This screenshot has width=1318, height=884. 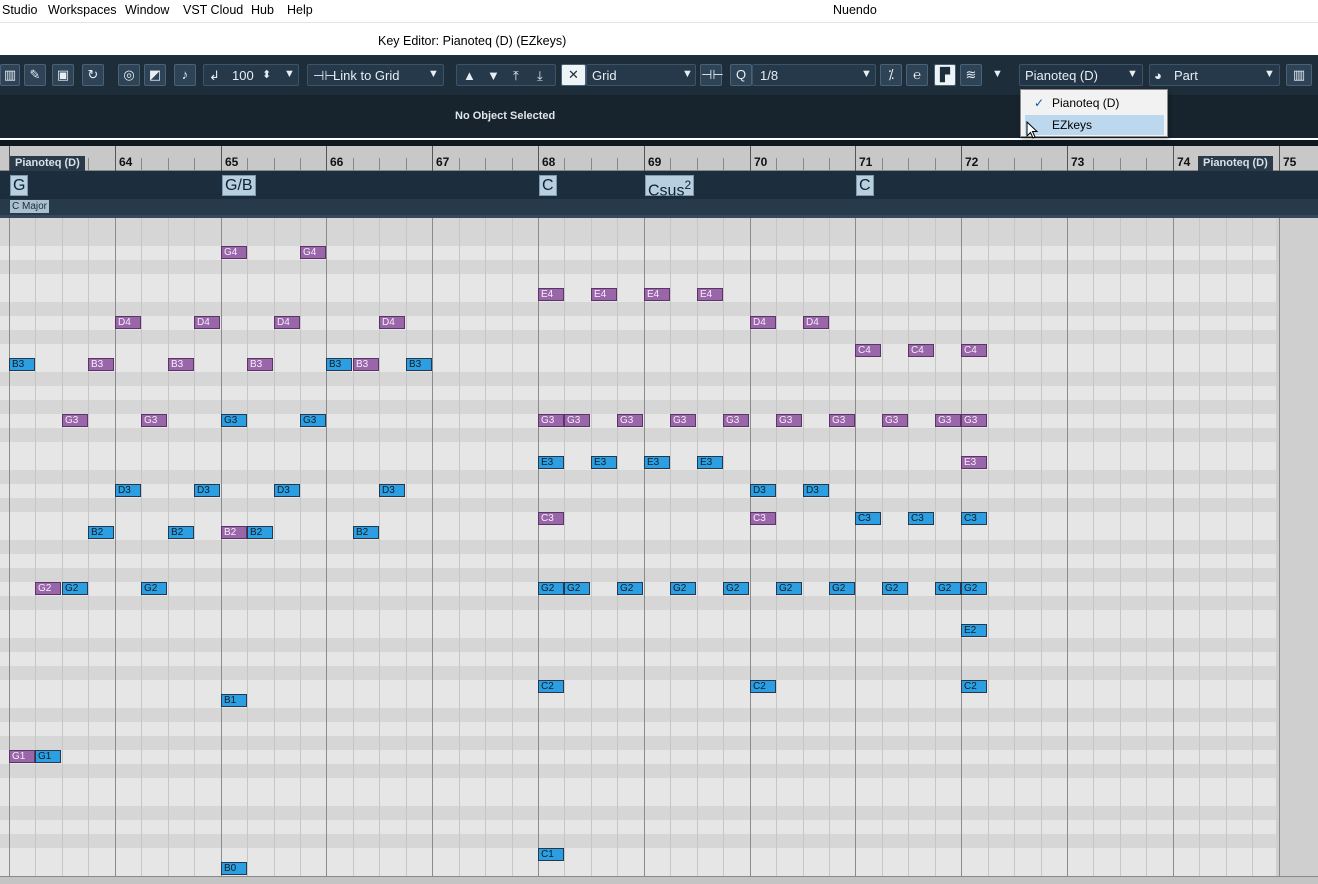 I want to click on keyboard-icon: ▥, so click(x=1299, y=75).